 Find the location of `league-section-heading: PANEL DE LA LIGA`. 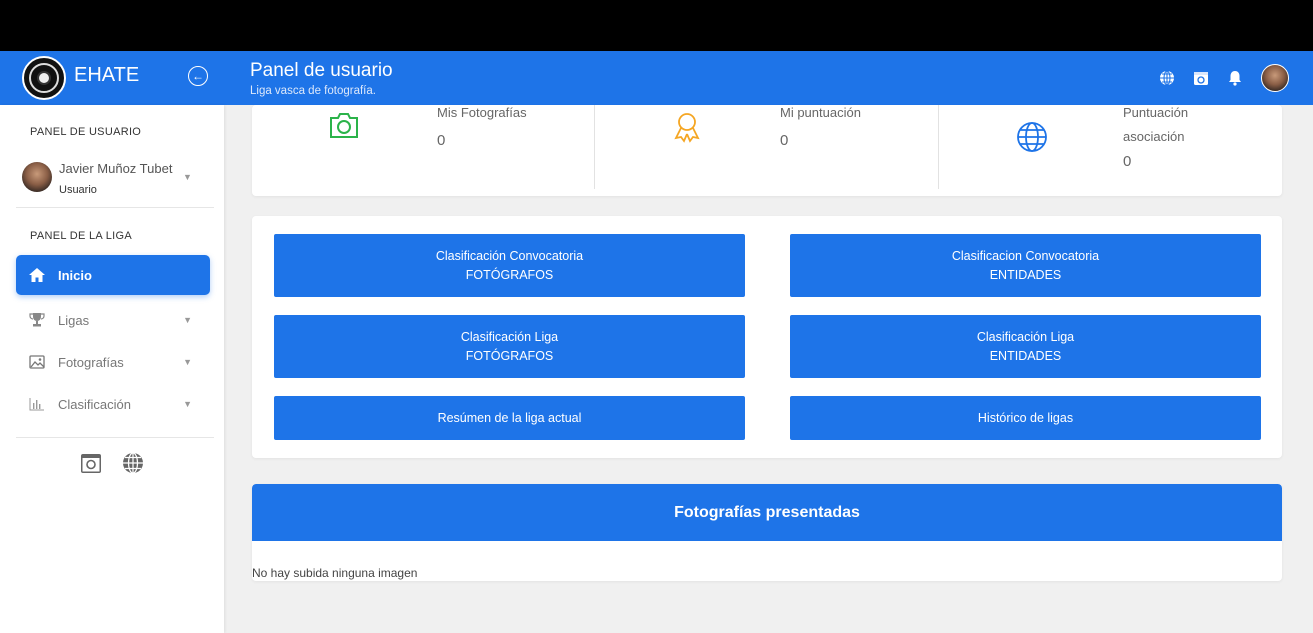

league-section-heading: PANEL DE LA LIGA is located at coordinates (81, 236).